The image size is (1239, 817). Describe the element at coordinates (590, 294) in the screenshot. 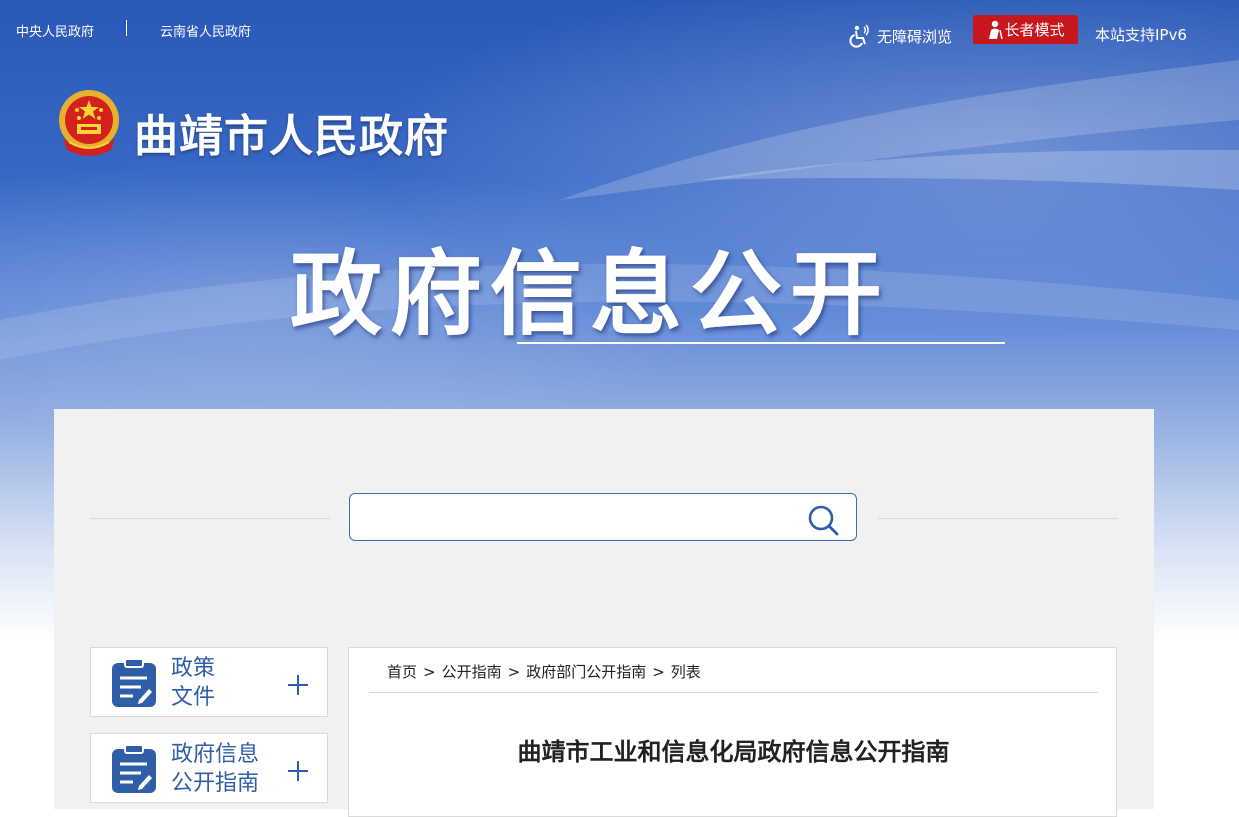

I see `page-section-title: 政府信息公开` at that location.